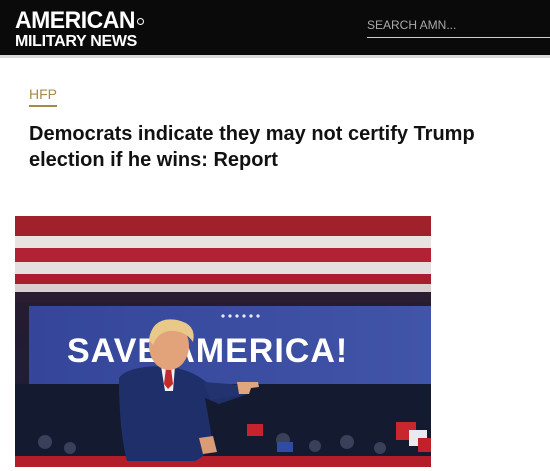 This screenshot has height=471, width=550. What do you see at coordinates (43, 96) in the screenshot?
I see `category-link: HFP` at bounding box center [43, 96].